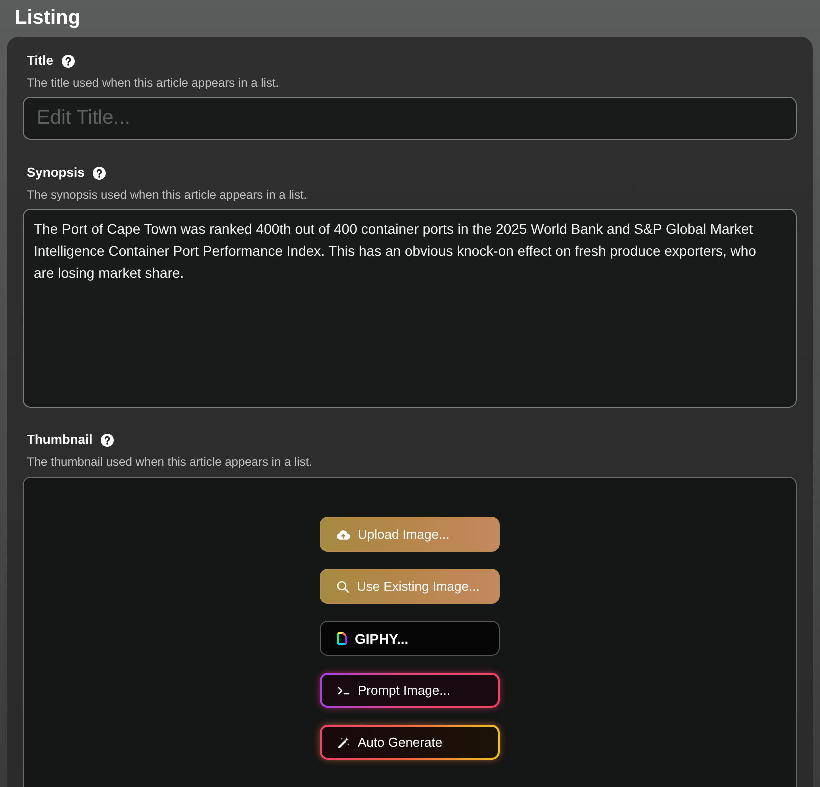  I want to click on search-icon, so click(343, 586).